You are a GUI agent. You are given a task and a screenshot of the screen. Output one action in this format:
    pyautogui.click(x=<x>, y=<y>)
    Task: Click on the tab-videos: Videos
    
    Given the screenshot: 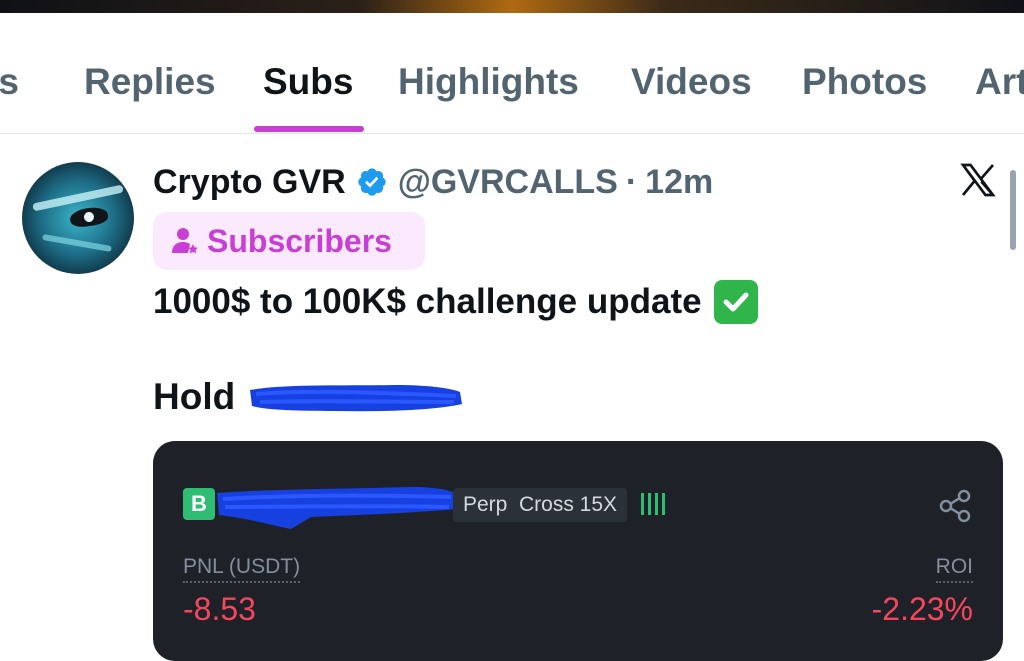 What is the action you would take?
    pyautogui.click(x=691, y=82)
    